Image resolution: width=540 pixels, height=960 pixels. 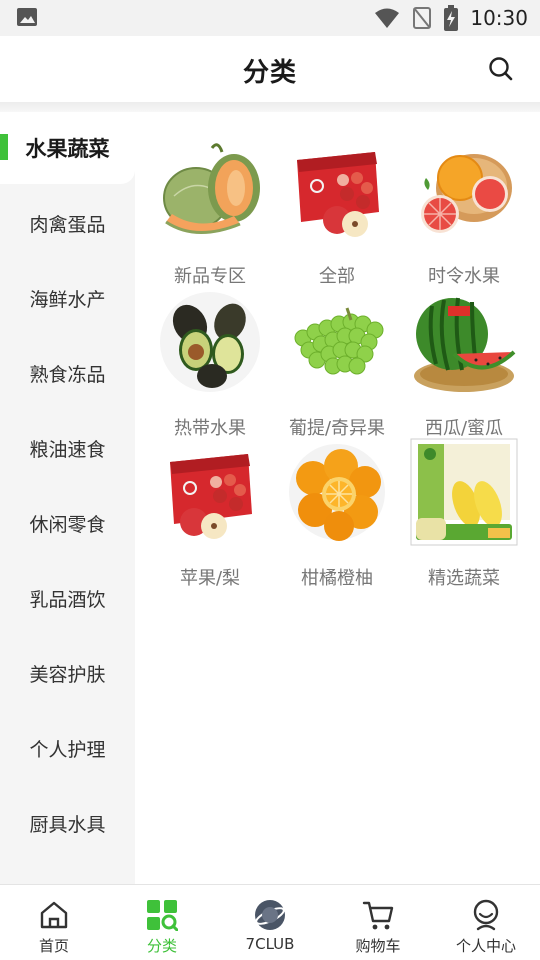 What do you see at coordinates (422, 18) in the screenshot?
I see `no-signal-icon` at bounding box center [422, 18].